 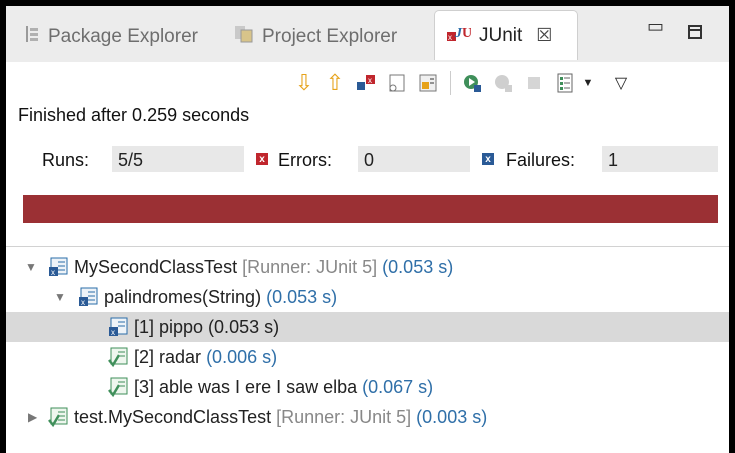 I want to click on tree-row: ▼ x palindromes(String) (0.053 s), so click(x=367, y=297).